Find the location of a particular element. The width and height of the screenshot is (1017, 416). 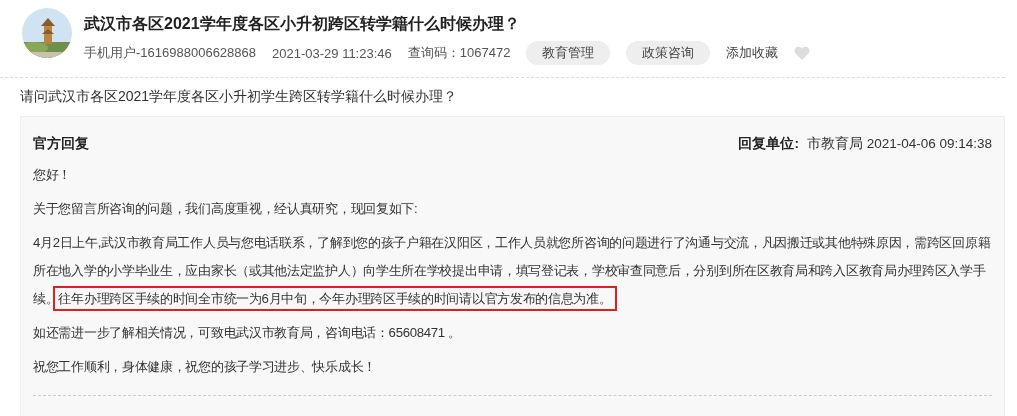

reply-paragraph: 关于您留言所咨询的问题，我们高度重视，经认真研究，现回复如下: is located at coordinates (226, 209).